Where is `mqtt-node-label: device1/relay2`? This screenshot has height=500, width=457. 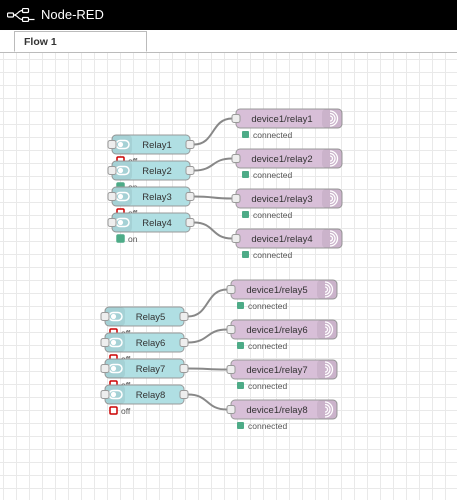 mqtt-node-label: device1/relay2 is located at coordinates (281, 159).